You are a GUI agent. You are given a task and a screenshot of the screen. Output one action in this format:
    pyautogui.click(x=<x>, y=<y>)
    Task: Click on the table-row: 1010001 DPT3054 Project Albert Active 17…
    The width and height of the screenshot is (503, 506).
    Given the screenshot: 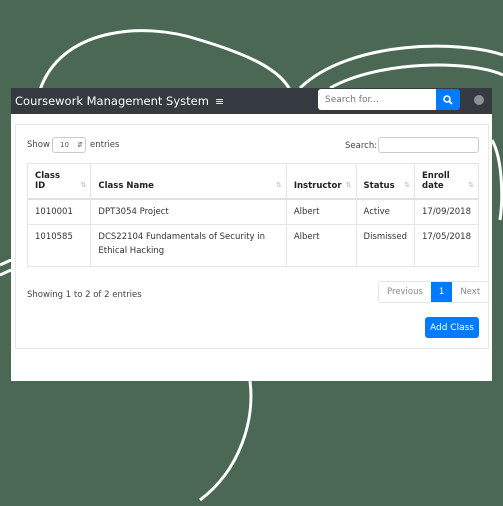 What is the action you would take?
    pyautogui.click(x=252, y=211)
    